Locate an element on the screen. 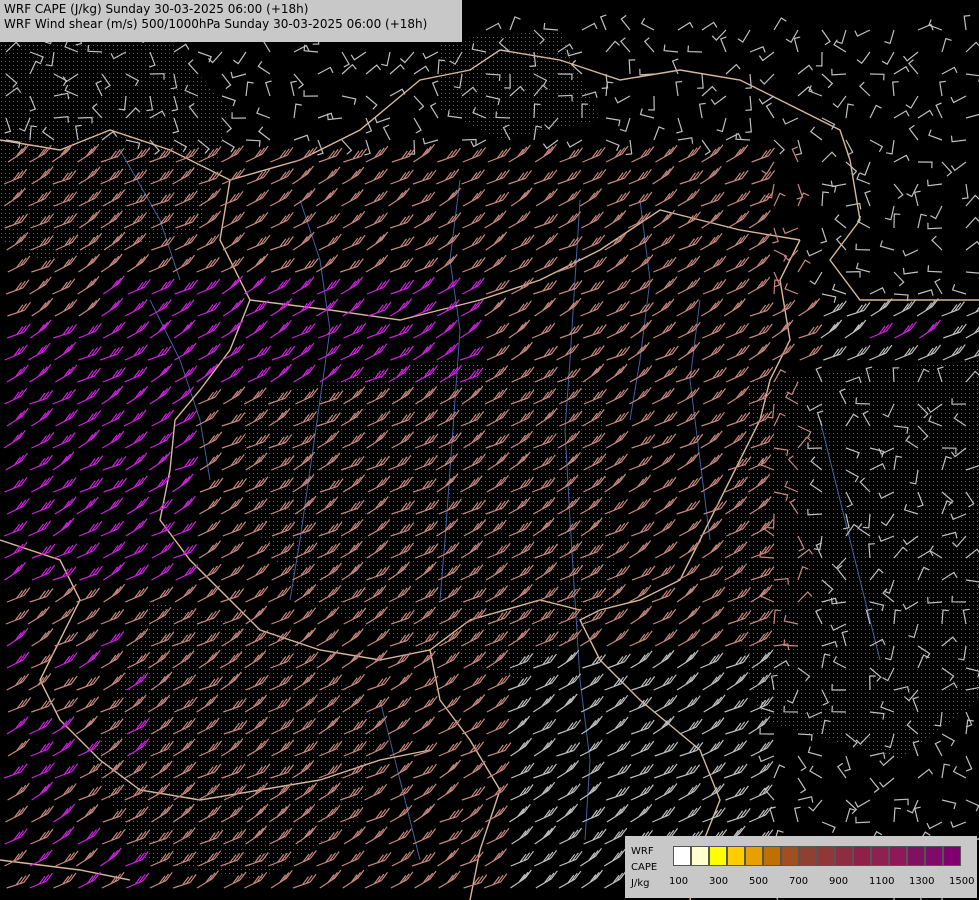  legend-tick: 300 is located at coordinates (719, 881).